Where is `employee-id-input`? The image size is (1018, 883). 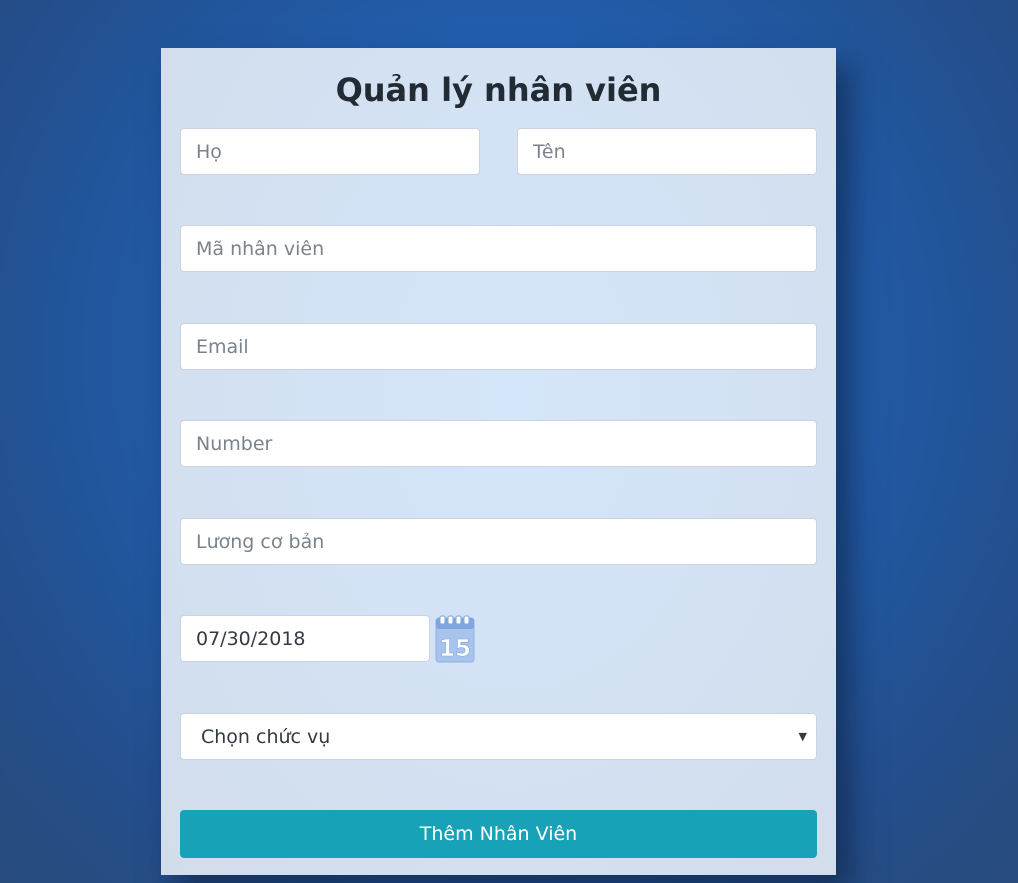 employee-id-input is located at coordinates (498, 248).